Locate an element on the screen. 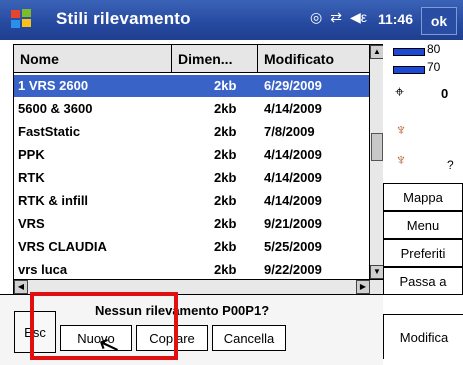 The height and width of the screenshot is (365, 463). windows-start-icon is located at coordinates (21, 19).